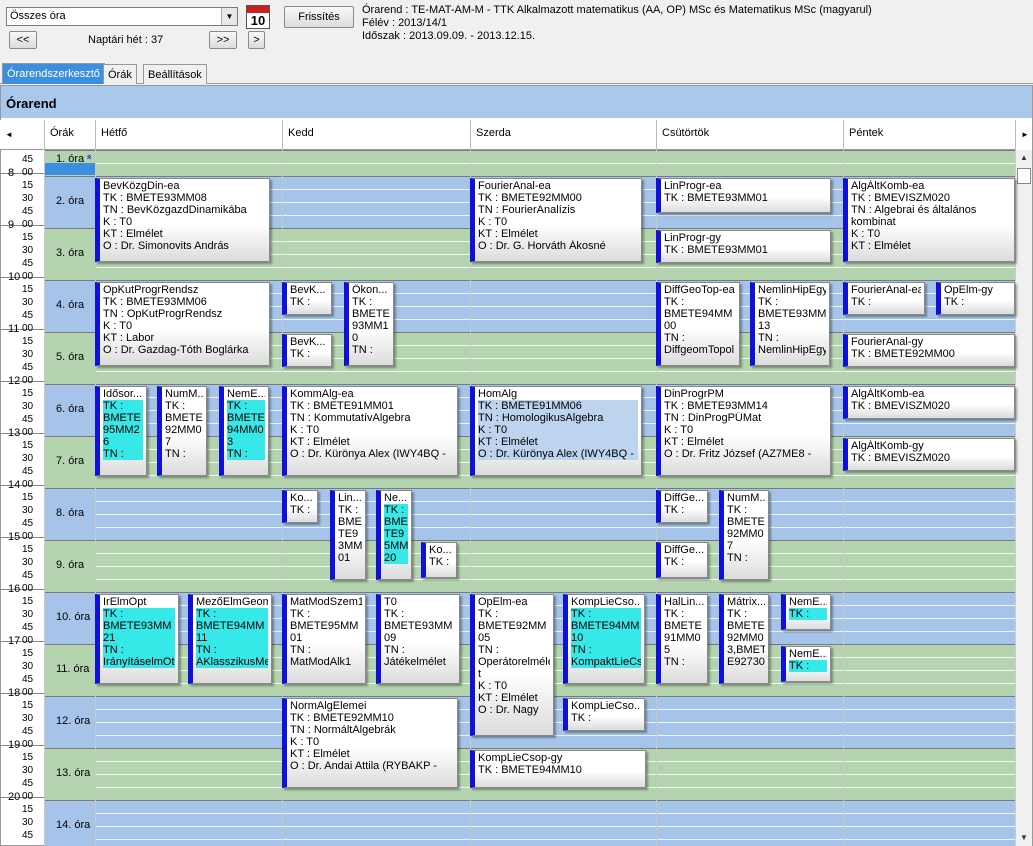 The width and height of the screenshot is (1033, 846). What do you see at coordinates (73, 721) in the screenshot?
I see `slot-label: 12. óra` at bounding box center [73, 721].